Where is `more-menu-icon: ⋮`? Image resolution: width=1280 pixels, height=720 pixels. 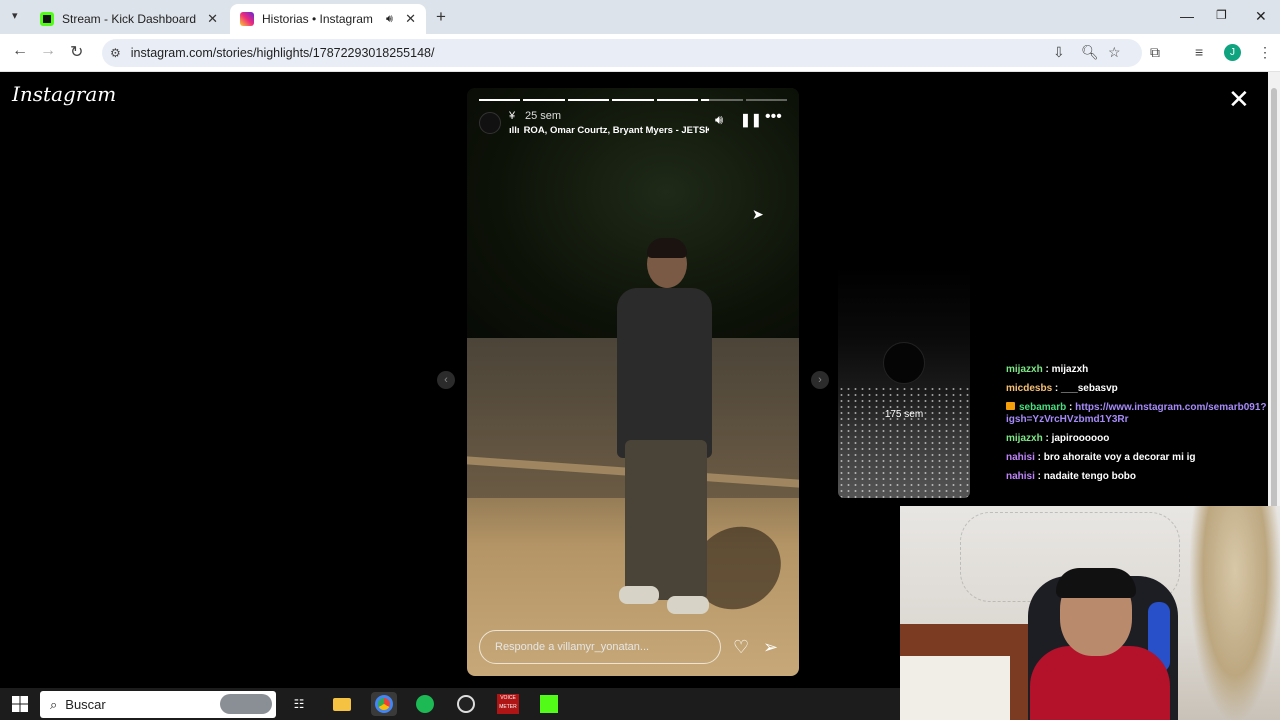 more-menu-icon: ⋮ is located at coordinates (1265, 52).